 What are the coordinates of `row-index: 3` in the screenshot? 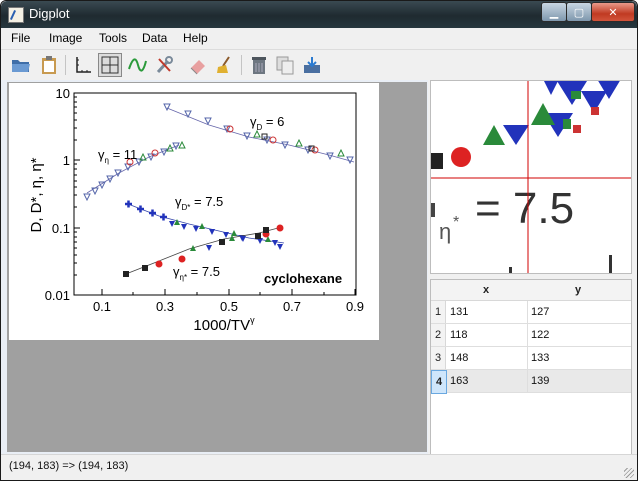 It's located at (438, 358).